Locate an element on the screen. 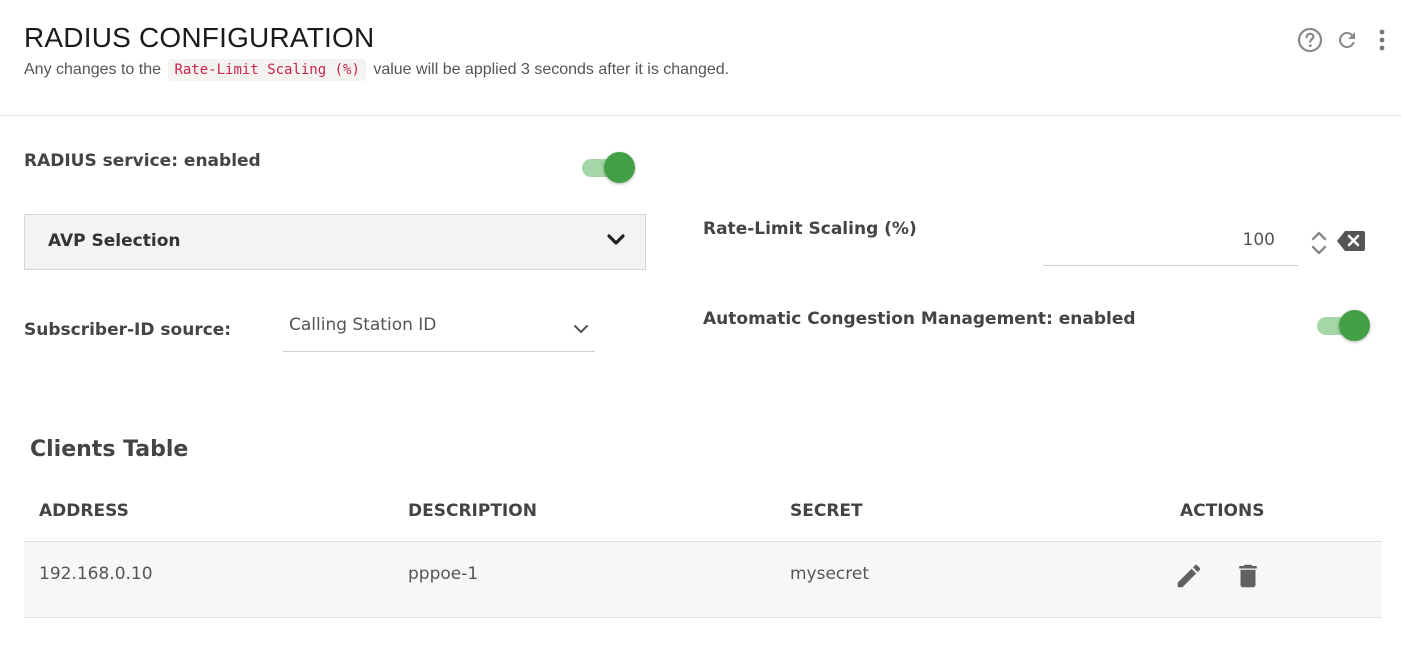  cell-address: 192.168.0.10 is located at coordinates (96, 574).